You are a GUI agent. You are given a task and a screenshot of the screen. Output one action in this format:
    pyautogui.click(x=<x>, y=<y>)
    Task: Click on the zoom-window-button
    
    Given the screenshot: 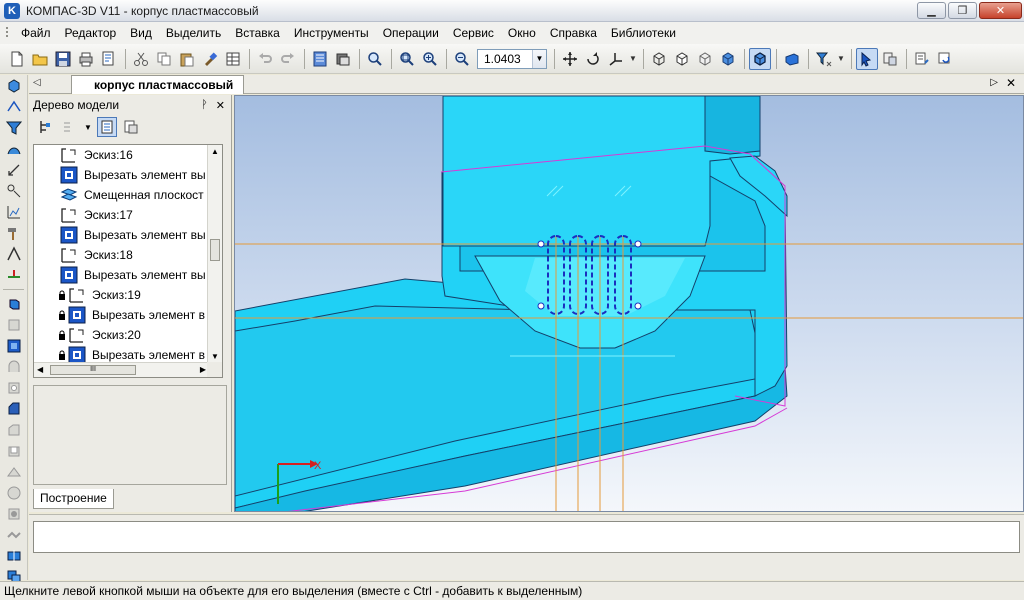 What is the action you would take?
    pyautogui.click(x=407, y=59)
    